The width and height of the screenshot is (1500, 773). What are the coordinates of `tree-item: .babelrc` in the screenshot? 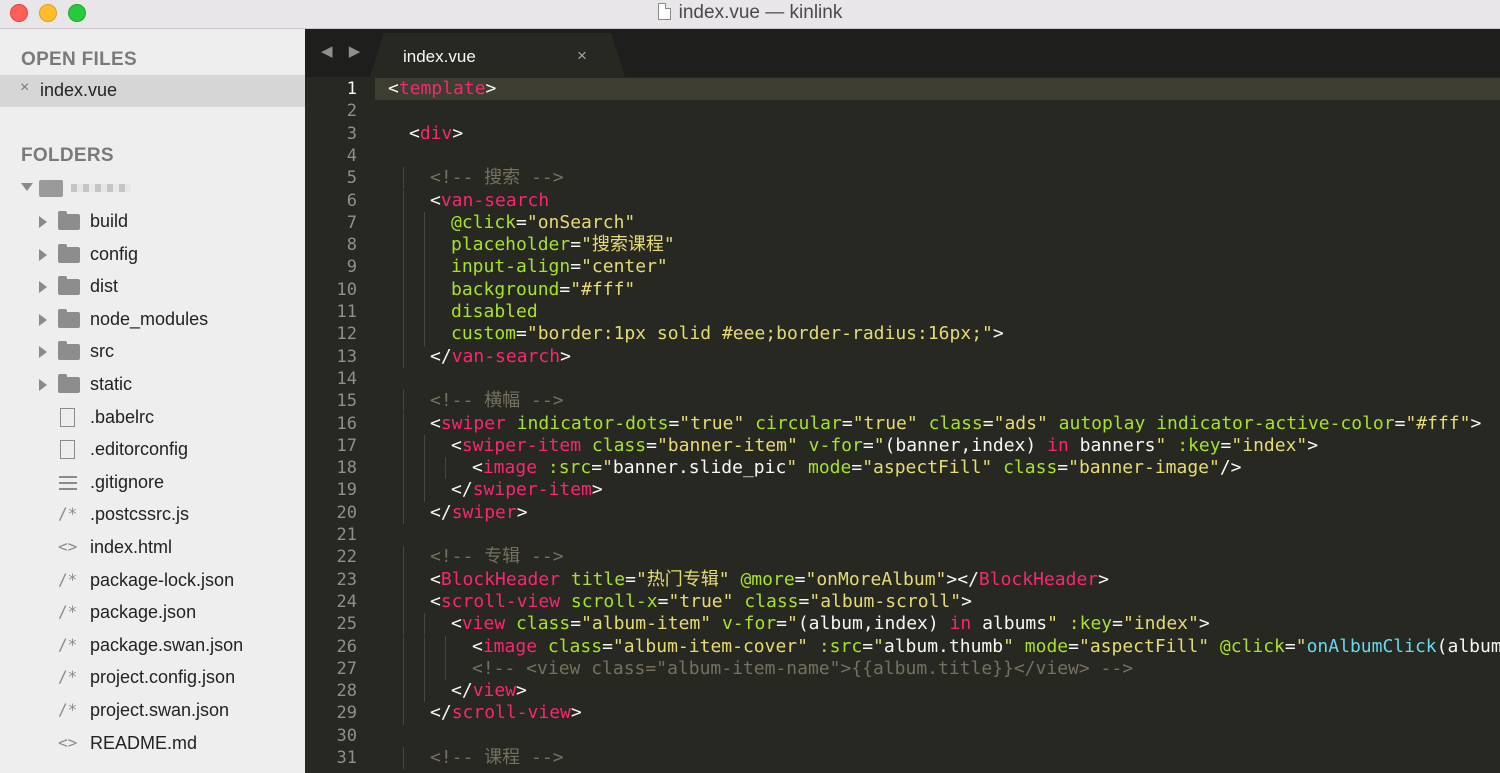 It's located at (152, 418).